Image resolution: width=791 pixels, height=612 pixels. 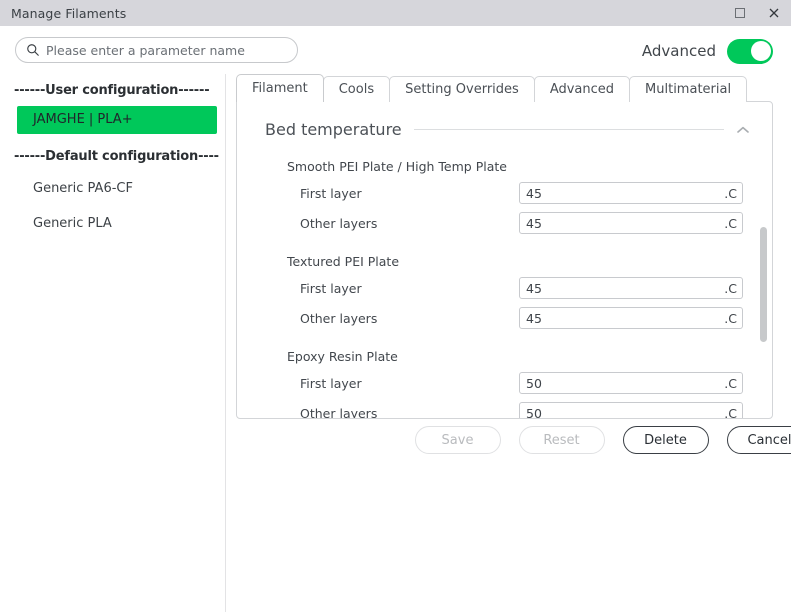 I want to click on close-button, so click(x=774, y=13).